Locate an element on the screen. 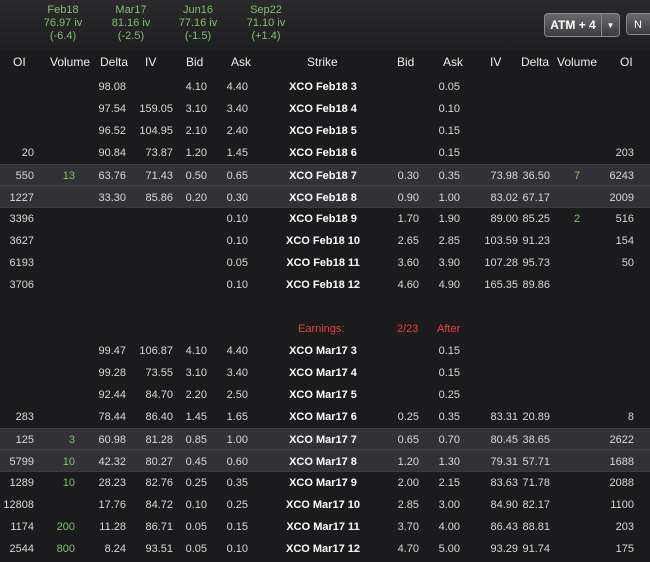 This screenshot has height=562, width=650. expiration-mar17: Mar17 81.16 iv (-2.5) is located at coordinates (131, 23).